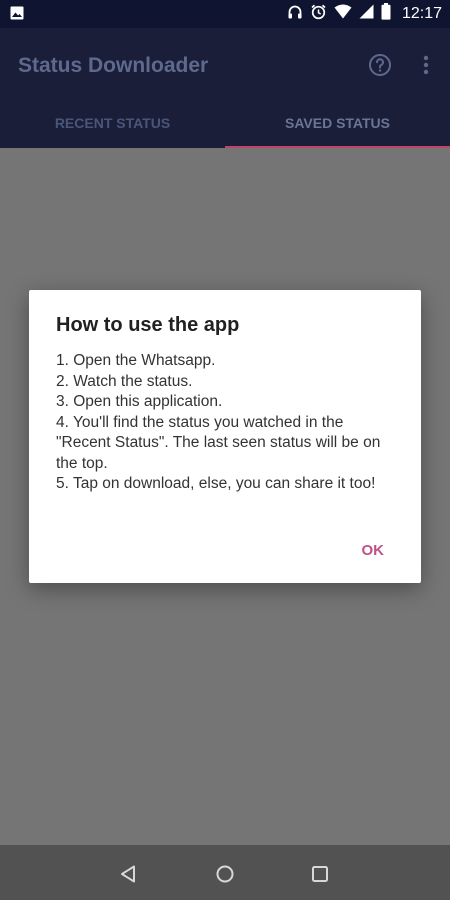  What do you see at coordinates (373, 550) in the screenshot?
I see `ok-button: OK` at bounding box center [373, 550].